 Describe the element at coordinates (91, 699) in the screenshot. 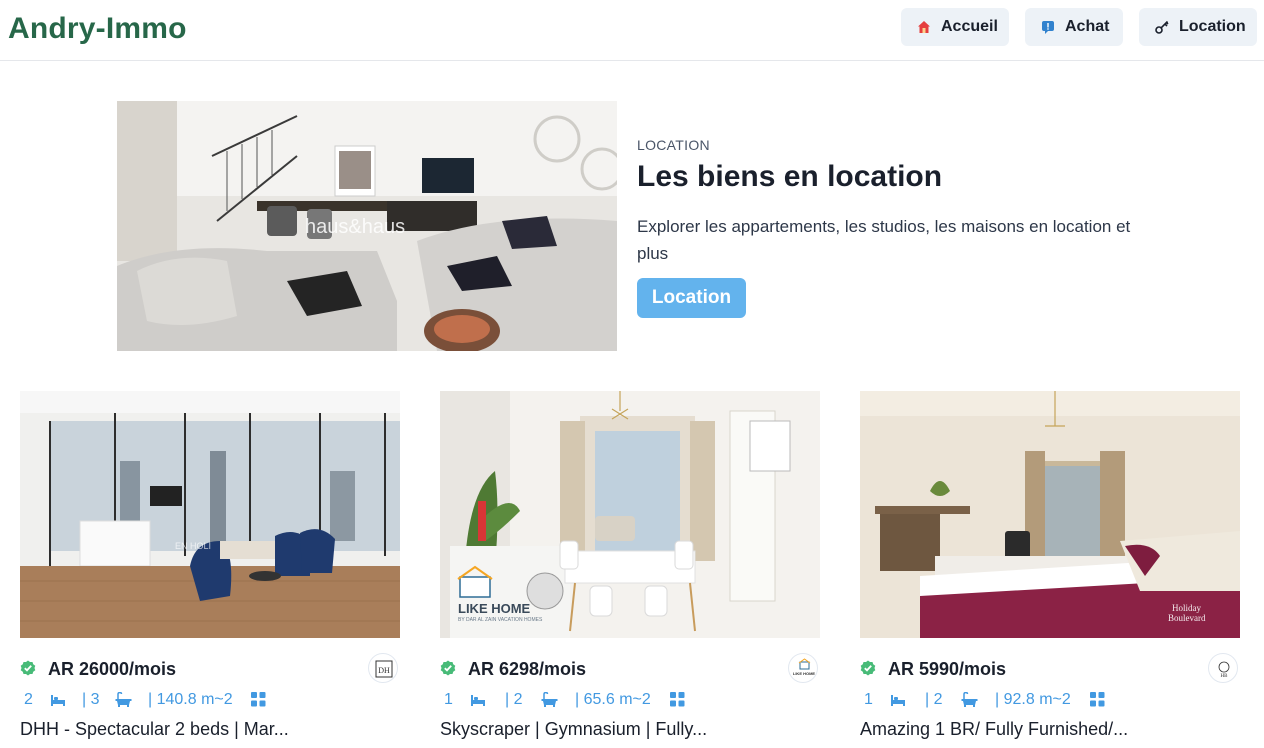

I see `baths-count: | 3` at that location.